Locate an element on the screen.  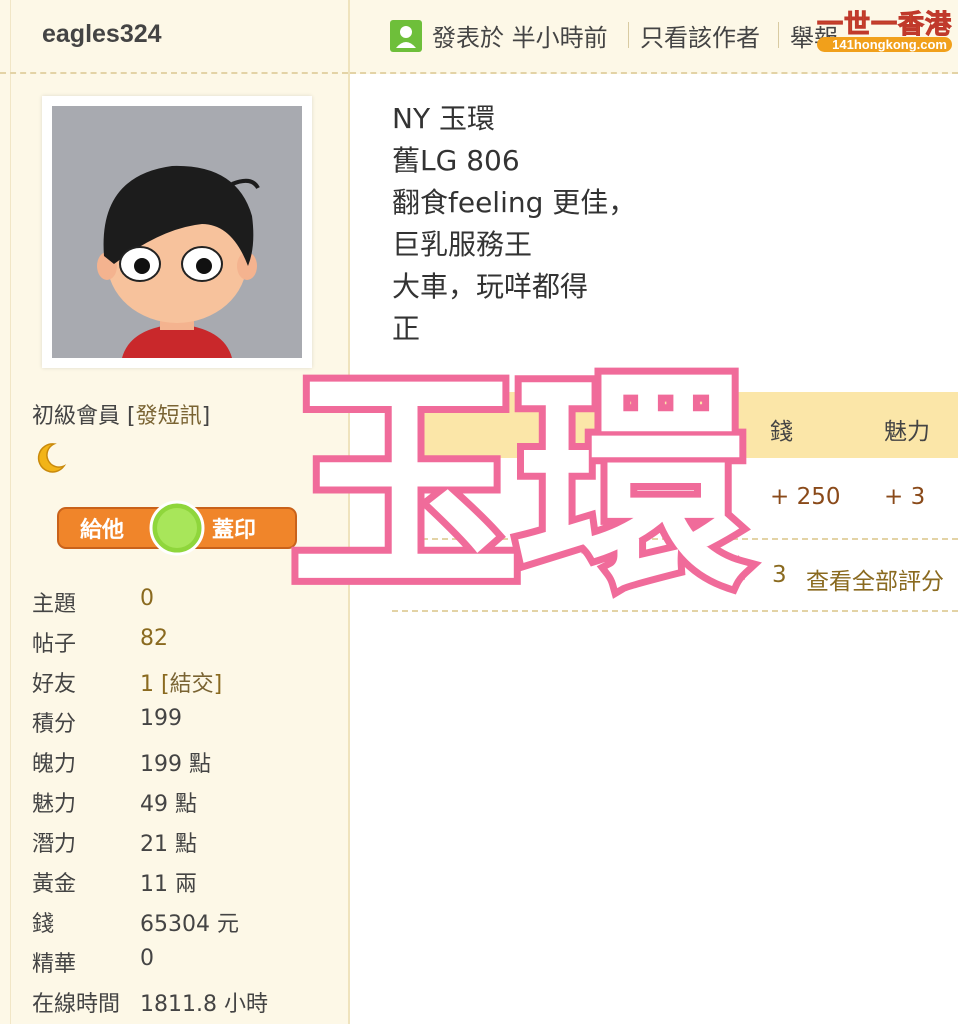
member-rank: 初級會員 [發短訊] is located at coordinates (121, 416).